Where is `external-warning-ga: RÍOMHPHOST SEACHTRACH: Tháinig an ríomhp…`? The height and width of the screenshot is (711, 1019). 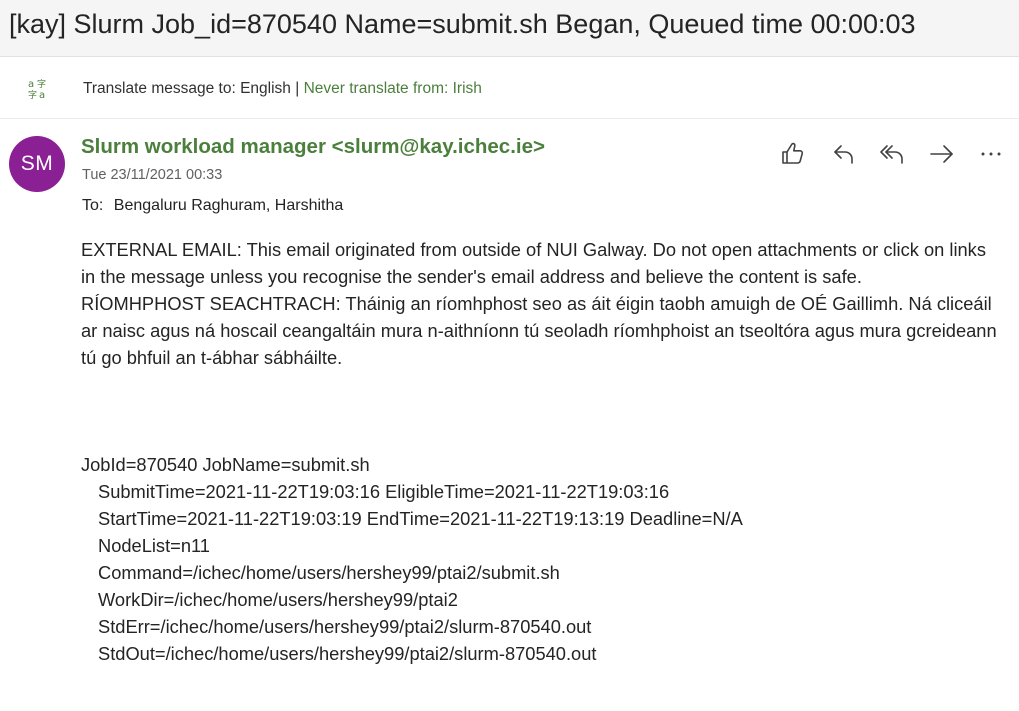
external-warning-ga: RÍOMHPHOST SEACHTRACH: Tháinig an ríomhp… is located at coordinates (539, 330).